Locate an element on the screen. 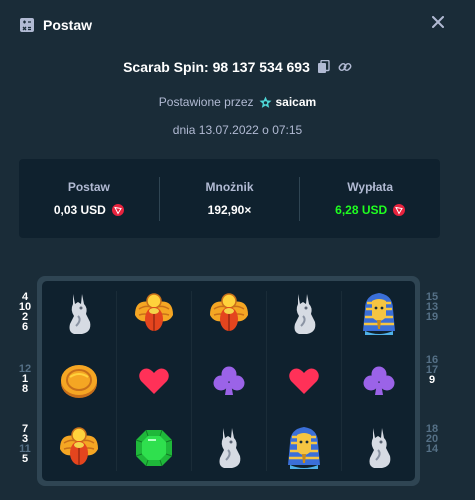 This screenshot has height=500, width=475. stat-bet: Postaw 0,03 USD is located at coordinates (89, 198).